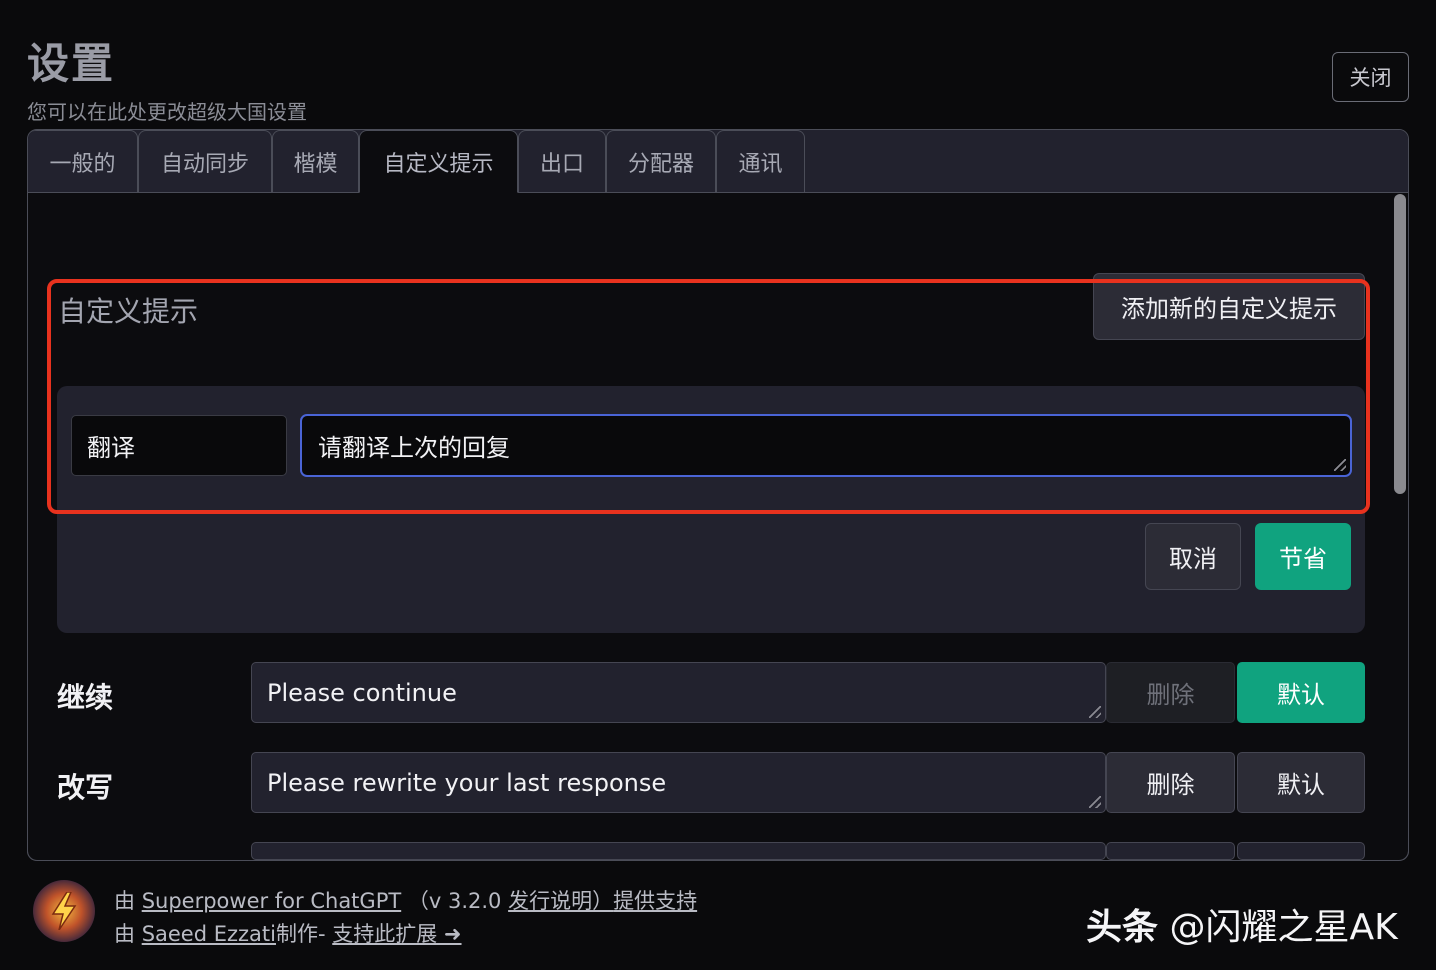 The image size is (1436, 970). What do you see at coordinates (1370, 77) in the screenshot?
I see `close-button: 关闭` at bounding box center [1370, 77].